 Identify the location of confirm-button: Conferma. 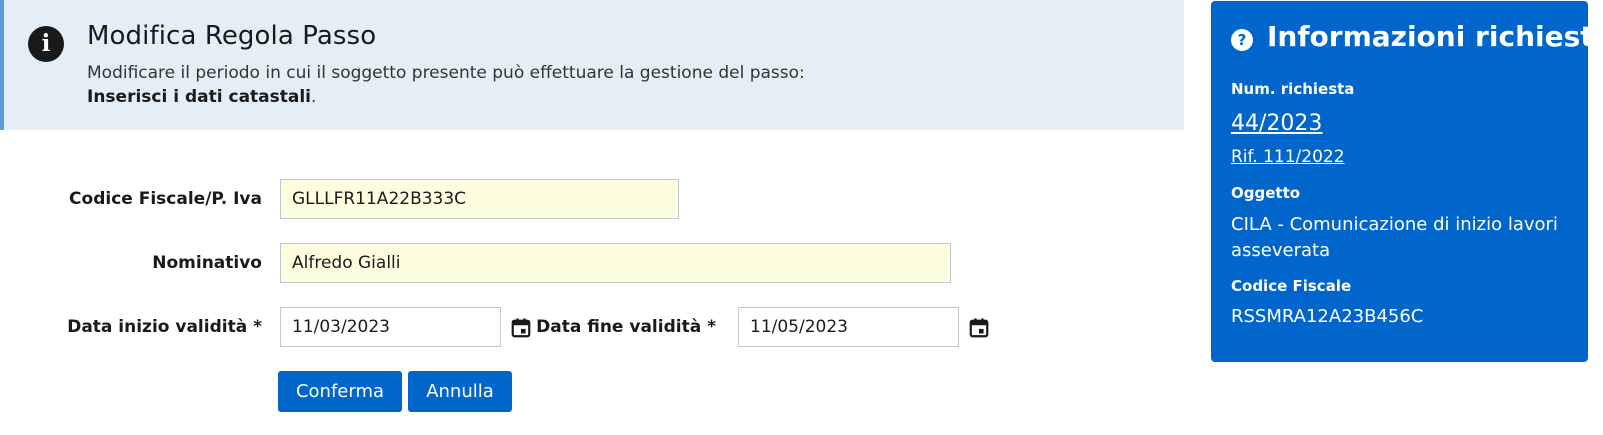
(340, 391).